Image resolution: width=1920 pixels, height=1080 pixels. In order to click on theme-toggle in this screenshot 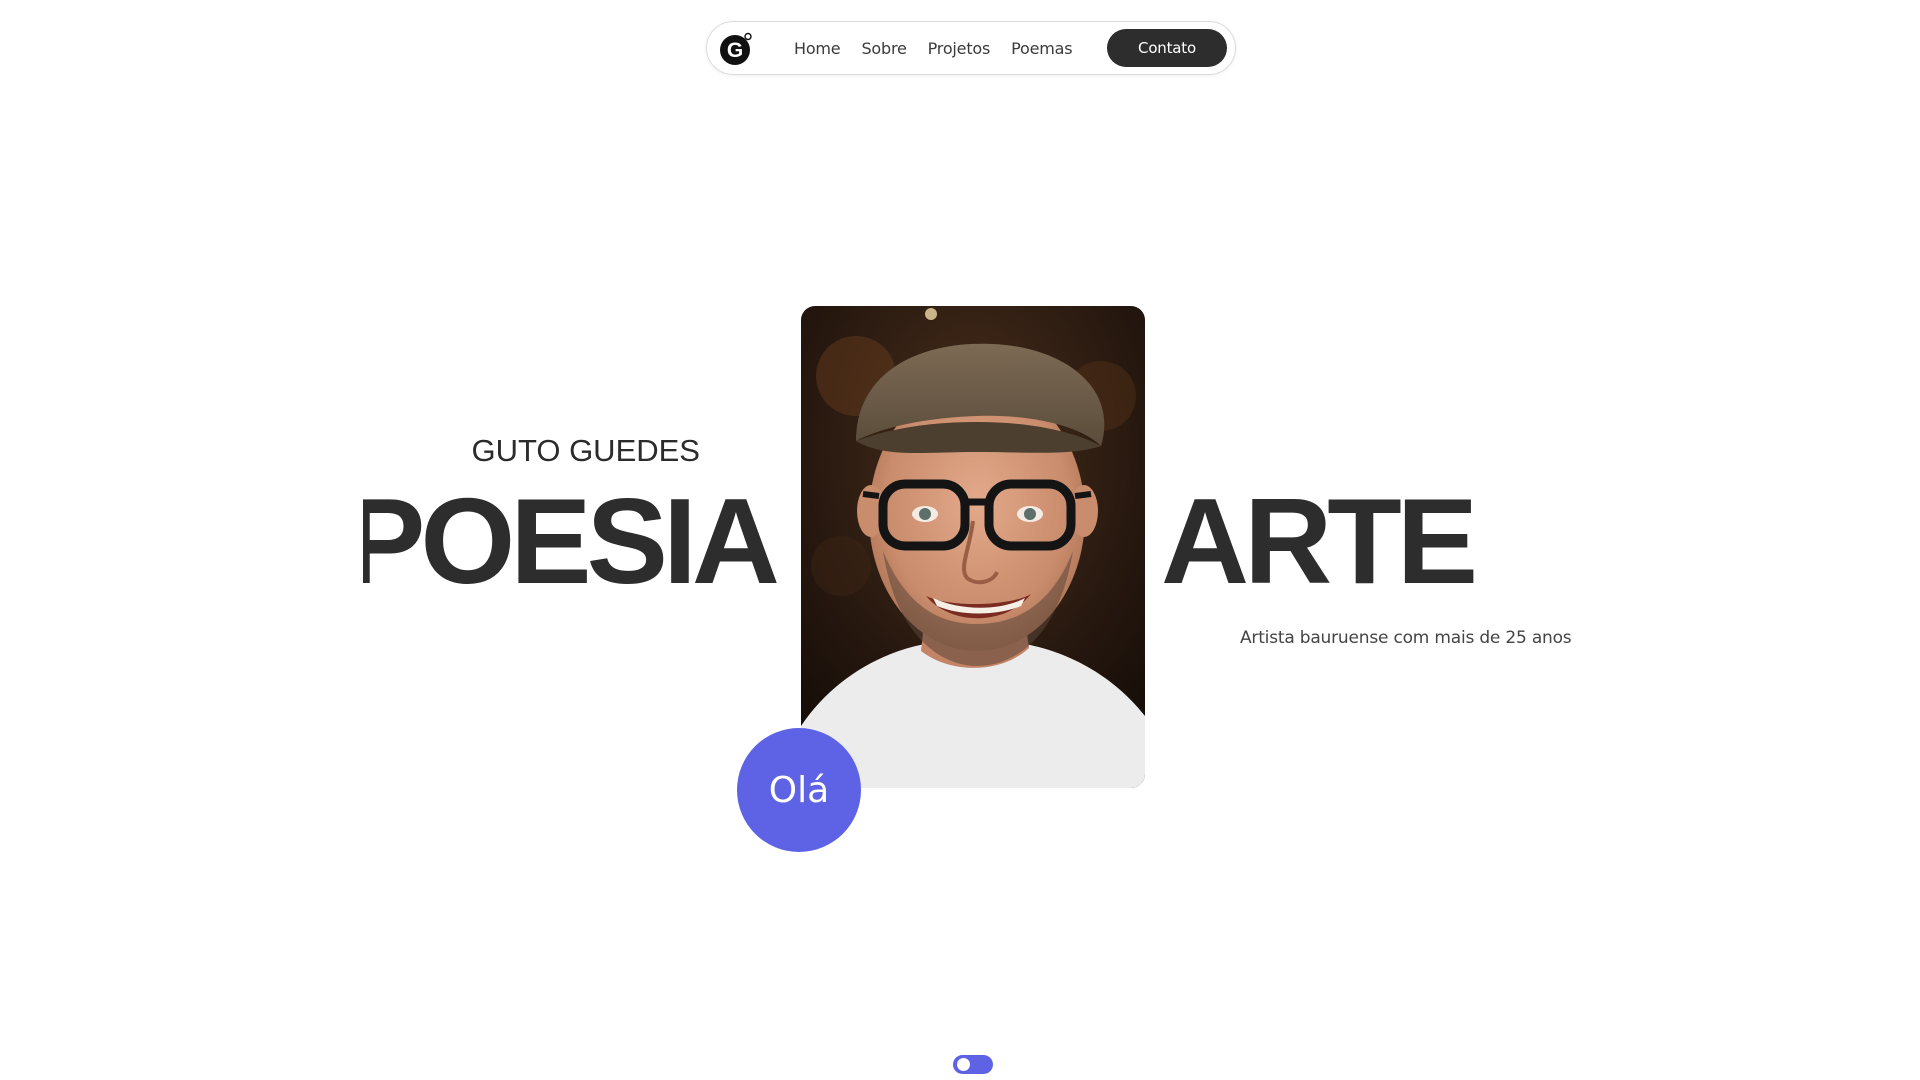, I will do `click(973, 1064)`.